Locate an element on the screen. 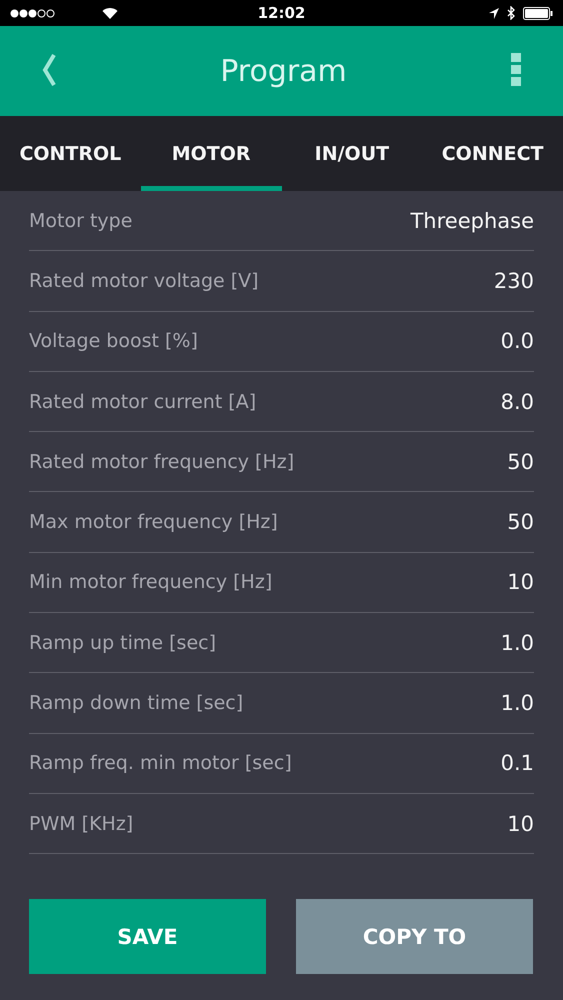 The width and height of the screenshot is (563, 1000). parameter-label: PWM [KHz] is located at coordinates (81, 823).